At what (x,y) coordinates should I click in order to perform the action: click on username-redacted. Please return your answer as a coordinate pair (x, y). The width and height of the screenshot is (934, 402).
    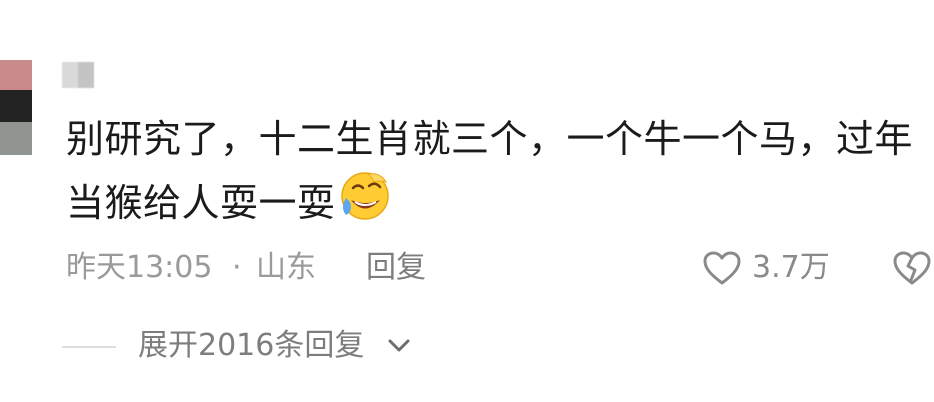
    Looking at the image, I should click on (78, 75).